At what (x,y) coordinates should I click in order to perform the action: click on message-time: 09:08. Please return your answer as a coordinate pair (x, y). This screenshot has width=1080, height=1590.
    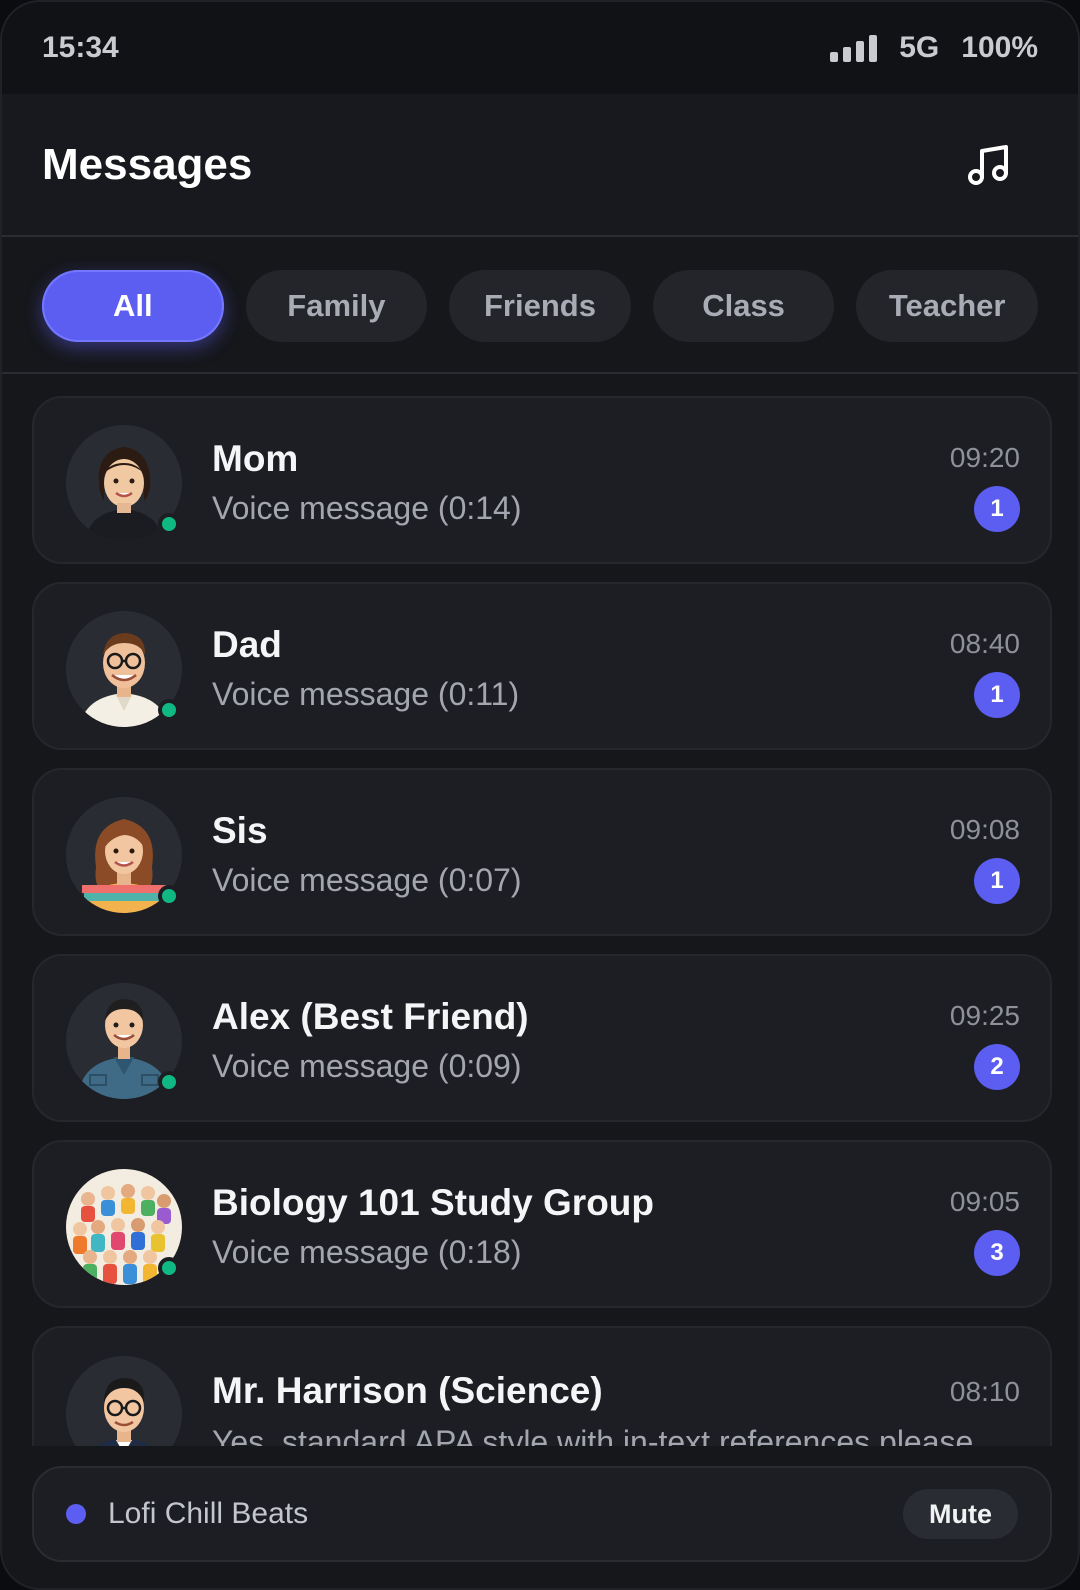
    Looking at the image, I should click on (984, 829).